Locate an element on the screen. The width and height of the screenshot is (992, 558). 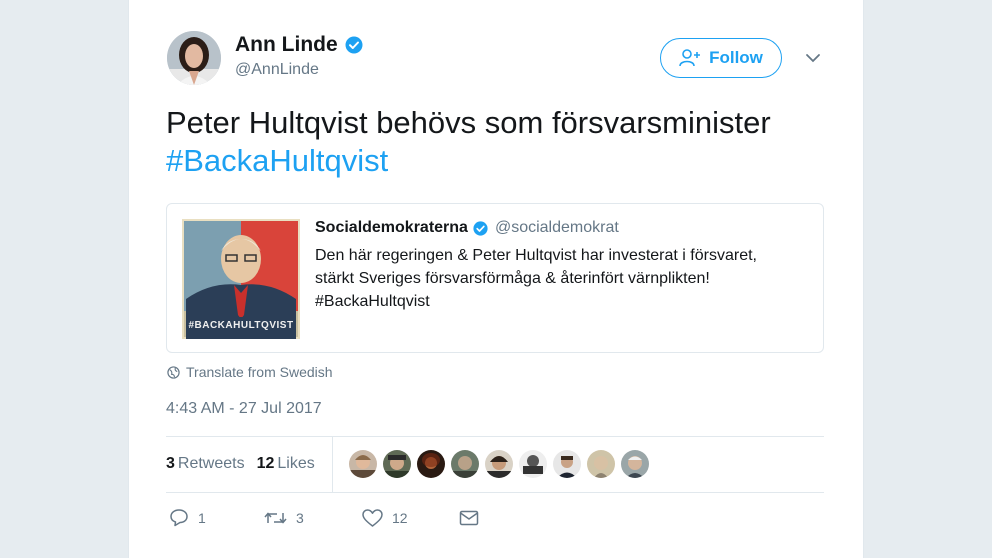
liker-avatars is located at coordinates (499, 464).